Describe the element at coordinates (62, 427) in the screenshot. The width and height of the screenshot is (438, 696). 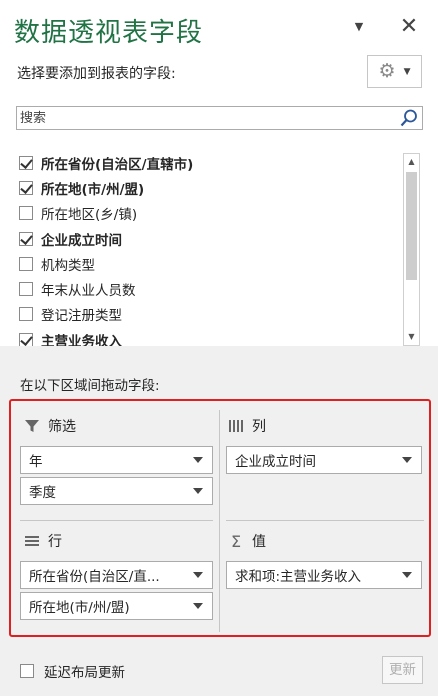
I see `filter-area-label: 筛选` at that location.